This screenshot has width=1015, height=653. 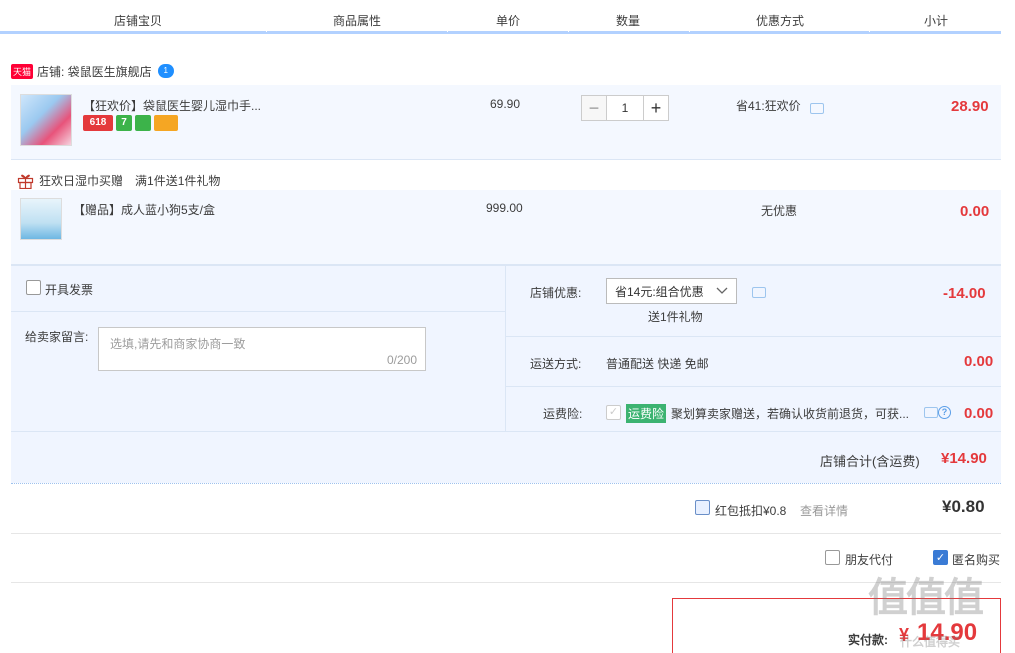 What do you see at coordinates (178, 344) in the screenshot?
I see `message-placeholder: 选填,请先和商家协商一致` at bounding box center [178, 344].